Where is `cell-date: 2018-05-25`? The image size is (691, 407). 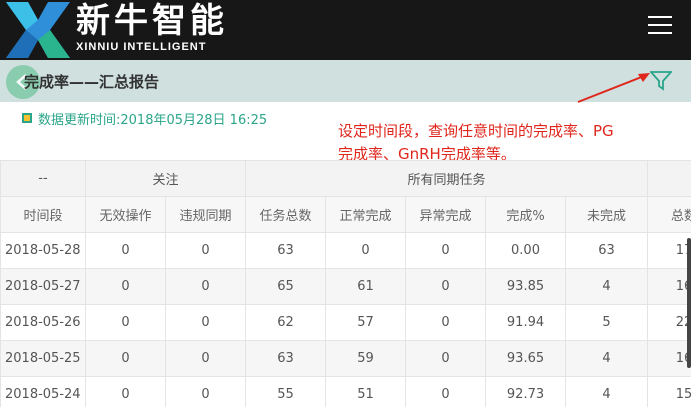
cell-date: 2018-05-25 is located at coordinates (43, 358).